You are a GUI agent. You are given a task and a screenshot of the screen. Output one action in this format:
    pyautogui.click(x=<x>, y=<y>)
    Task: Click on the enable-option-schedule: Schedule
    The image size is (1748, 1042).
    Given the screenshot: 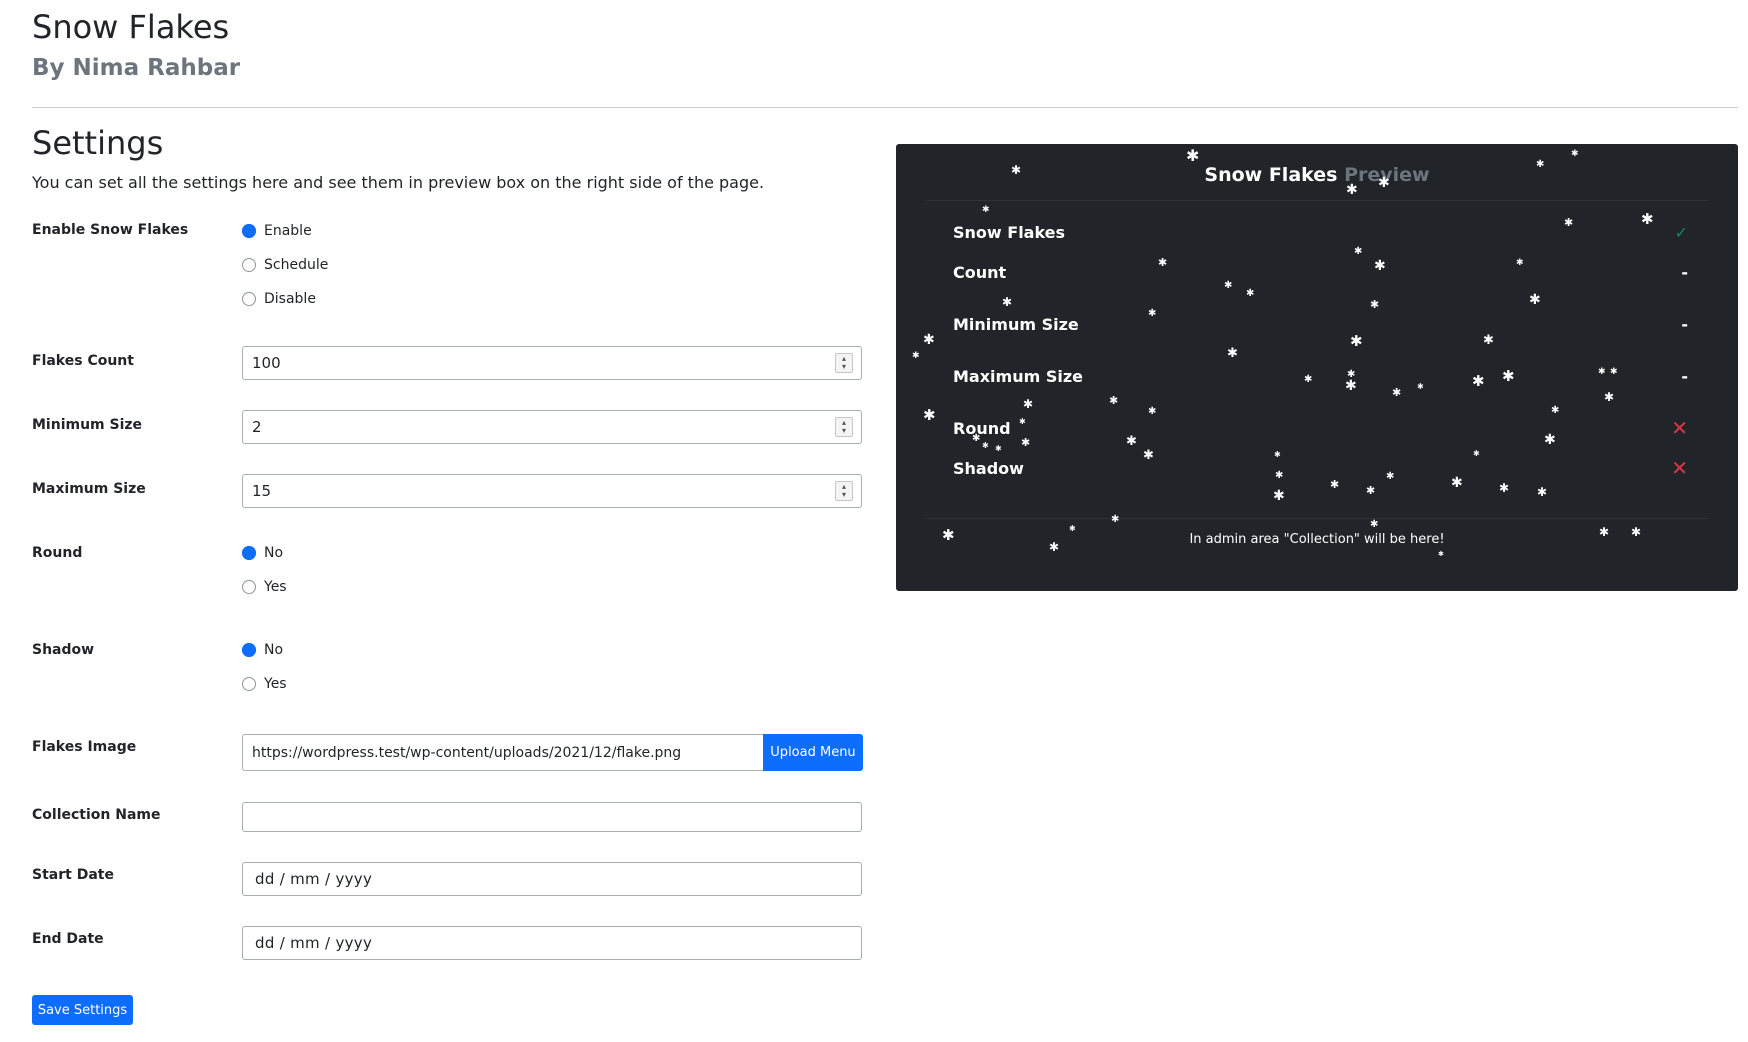 What is the action you would take?
    pyautogui.click(x=285, y=265)
    